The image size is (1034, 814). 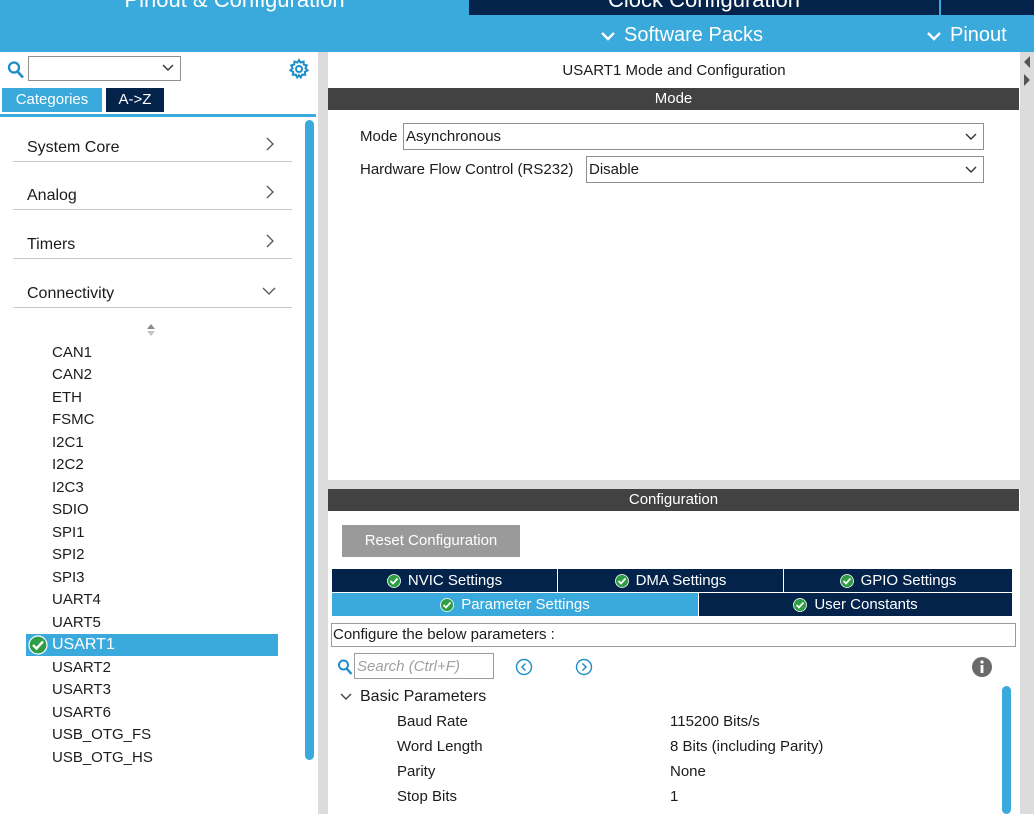 I want to click on reset-configuration-button: Reset Configuration, so click(x=431, y=541).